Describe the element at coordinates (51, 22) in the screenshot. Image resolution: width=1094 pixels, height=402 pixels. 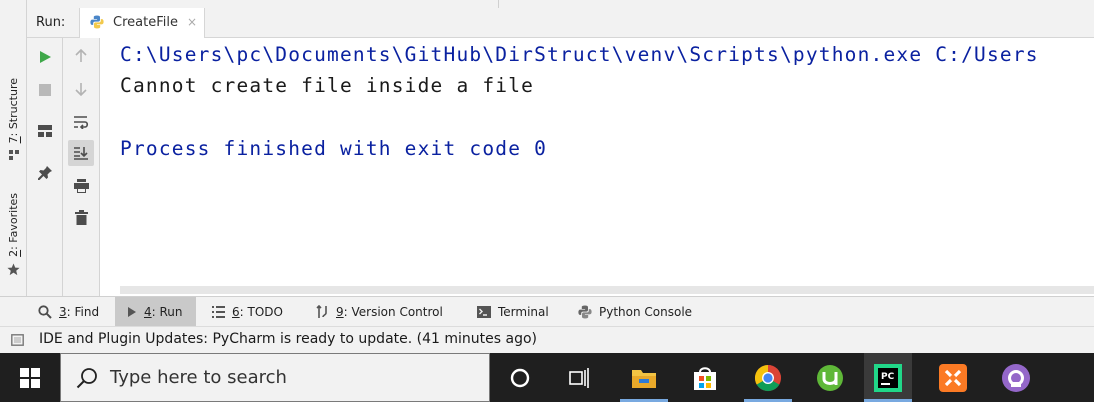
I see `run-label: Run:` at that location.